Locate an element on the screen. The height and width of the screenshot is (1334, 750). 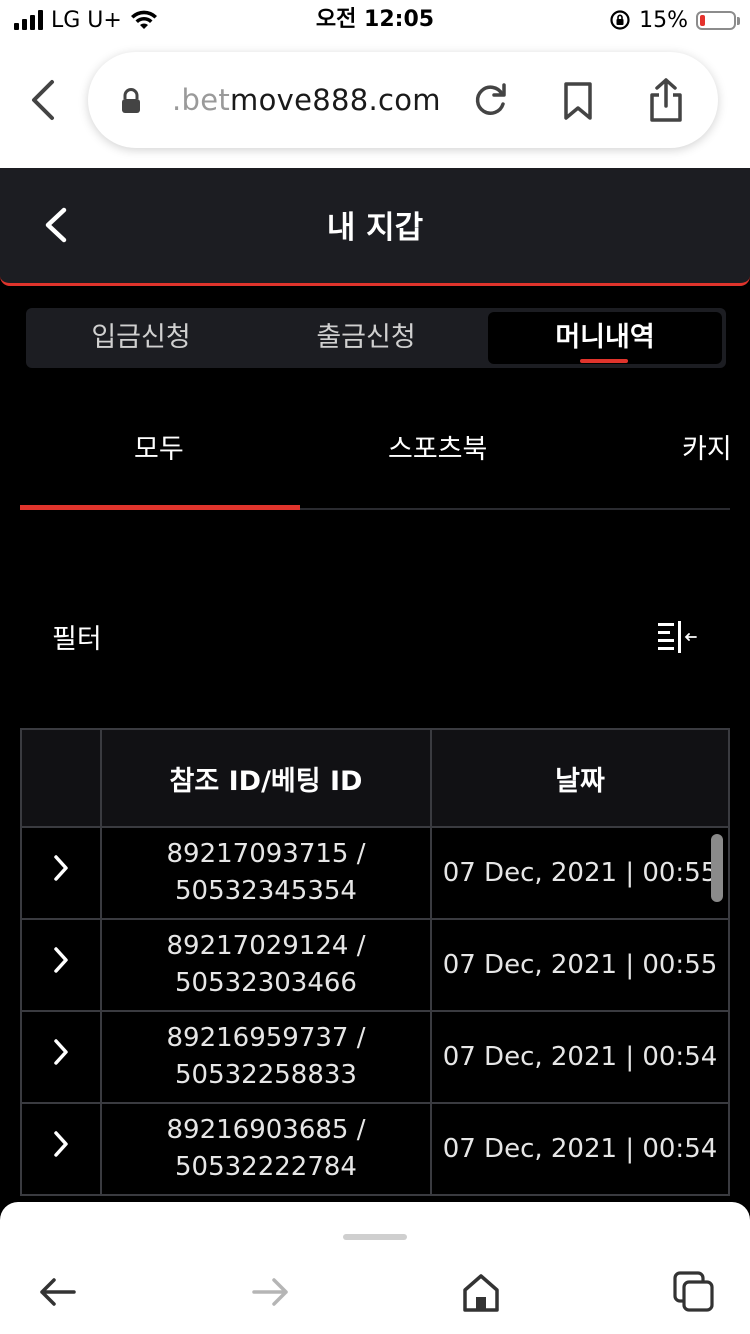
browser-toolbar: .betmove888.com is located at coordinates (375, 104).